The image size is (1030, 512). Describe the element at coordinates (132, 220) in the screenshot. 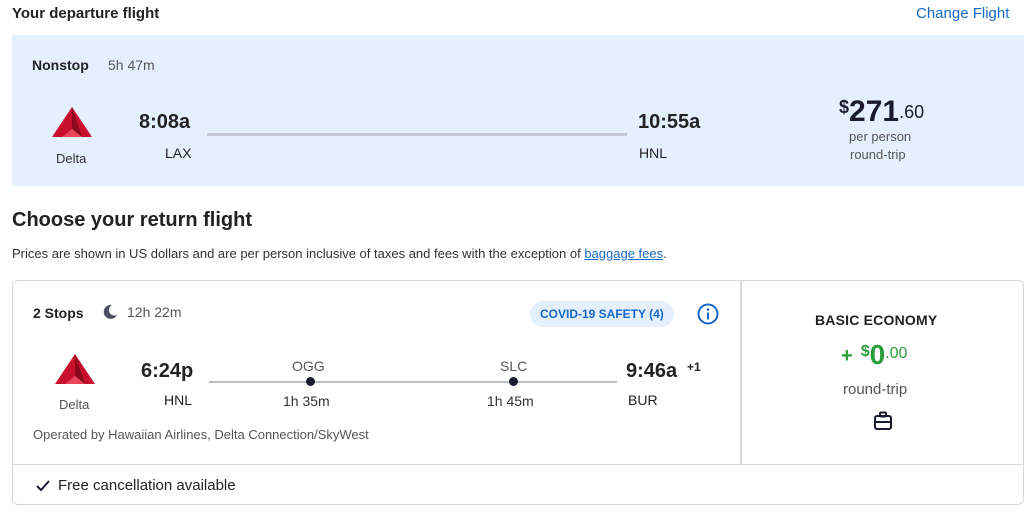

I see `return-title: Choose your return flight` at that location.